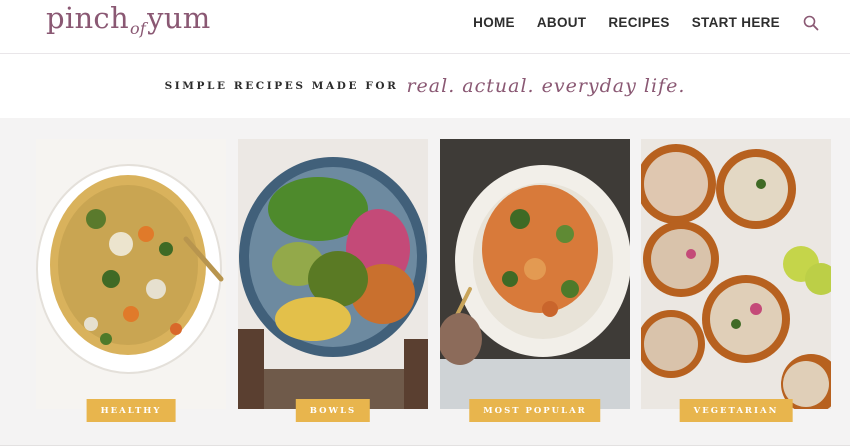 Image resolution: width=850 pixels, height=446 pixels. I want to click on main-nav: HOME ABOUT RECIPES START HERE, so click(635, 23).